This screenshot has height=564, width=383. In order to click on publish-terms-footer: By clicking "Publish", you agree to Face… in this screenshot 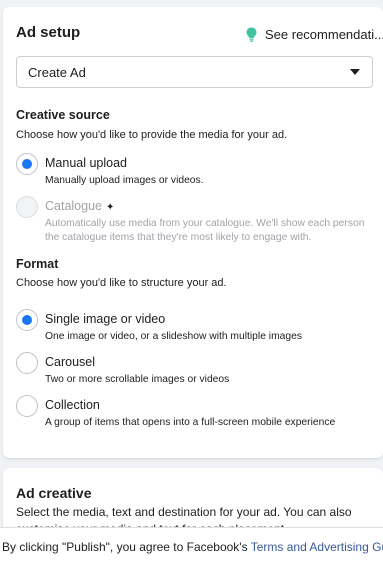, I will do `click(191, 545)`.